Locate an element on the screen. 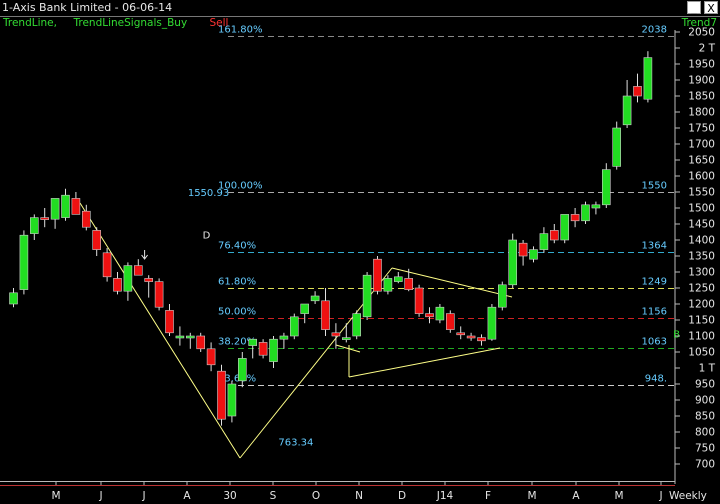 The height and width of the screenshot is (504, 720). fib-level-label: 50.00% is located at coordinates (237, 312).